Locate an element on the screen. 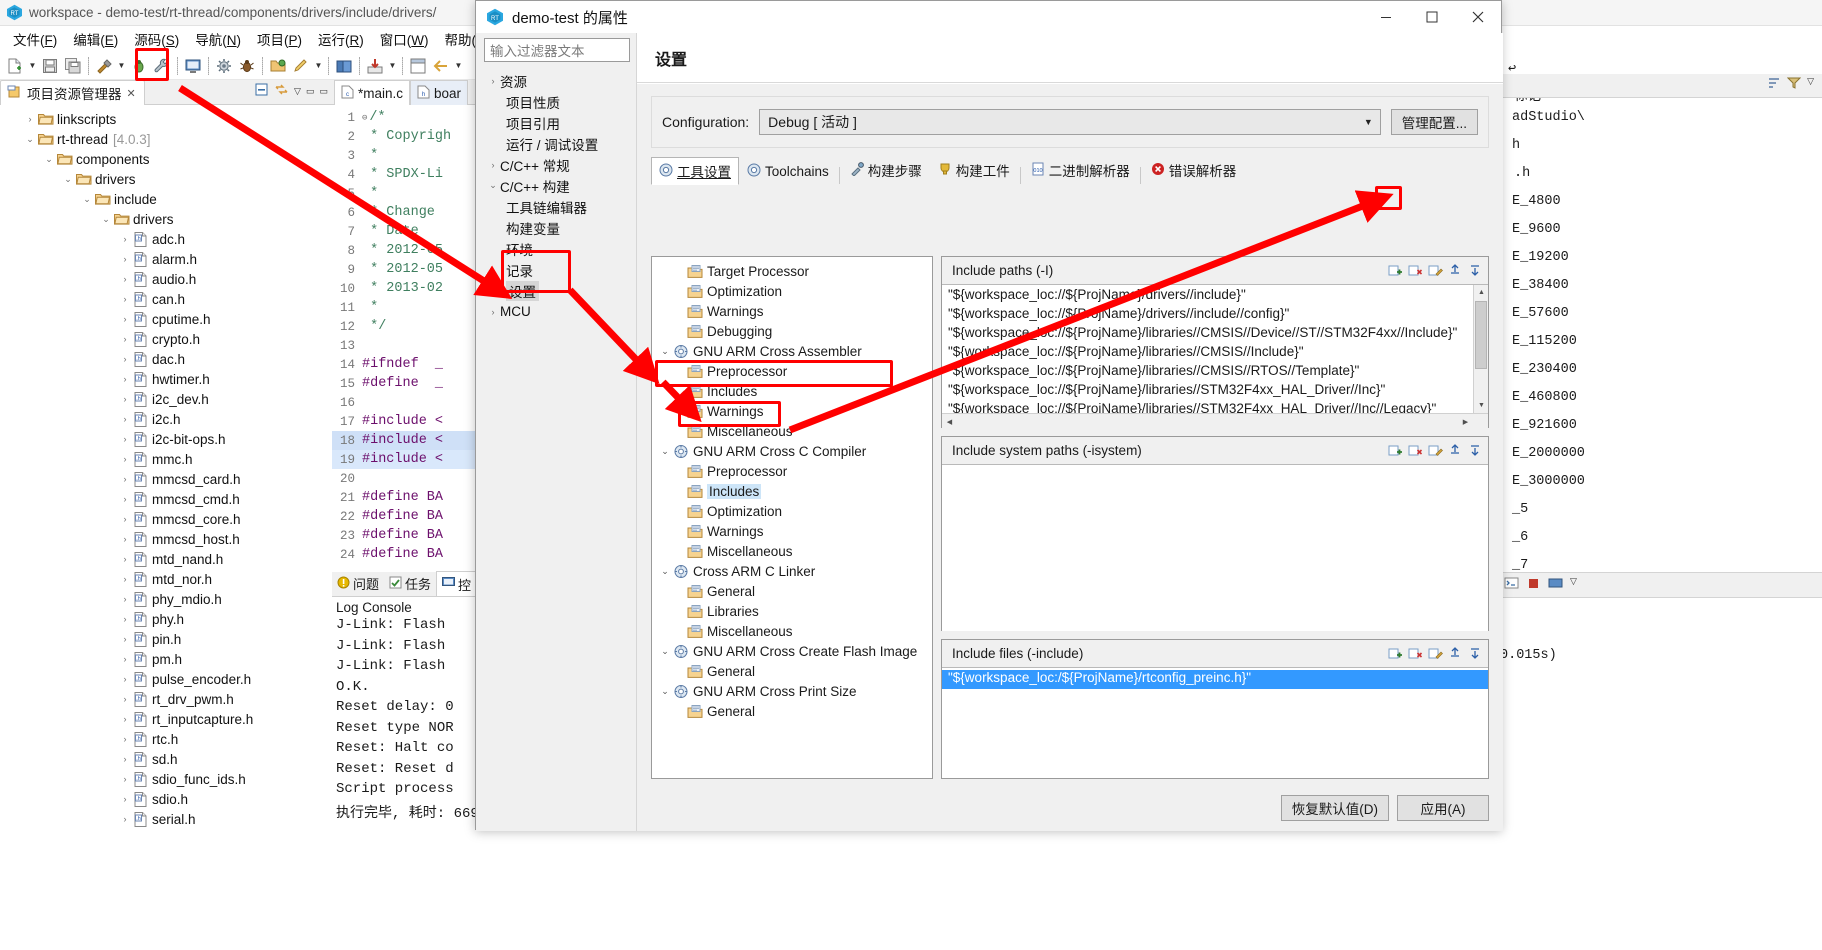  tool-tree-item-12: Optimization is located at coordinates (792, 511).